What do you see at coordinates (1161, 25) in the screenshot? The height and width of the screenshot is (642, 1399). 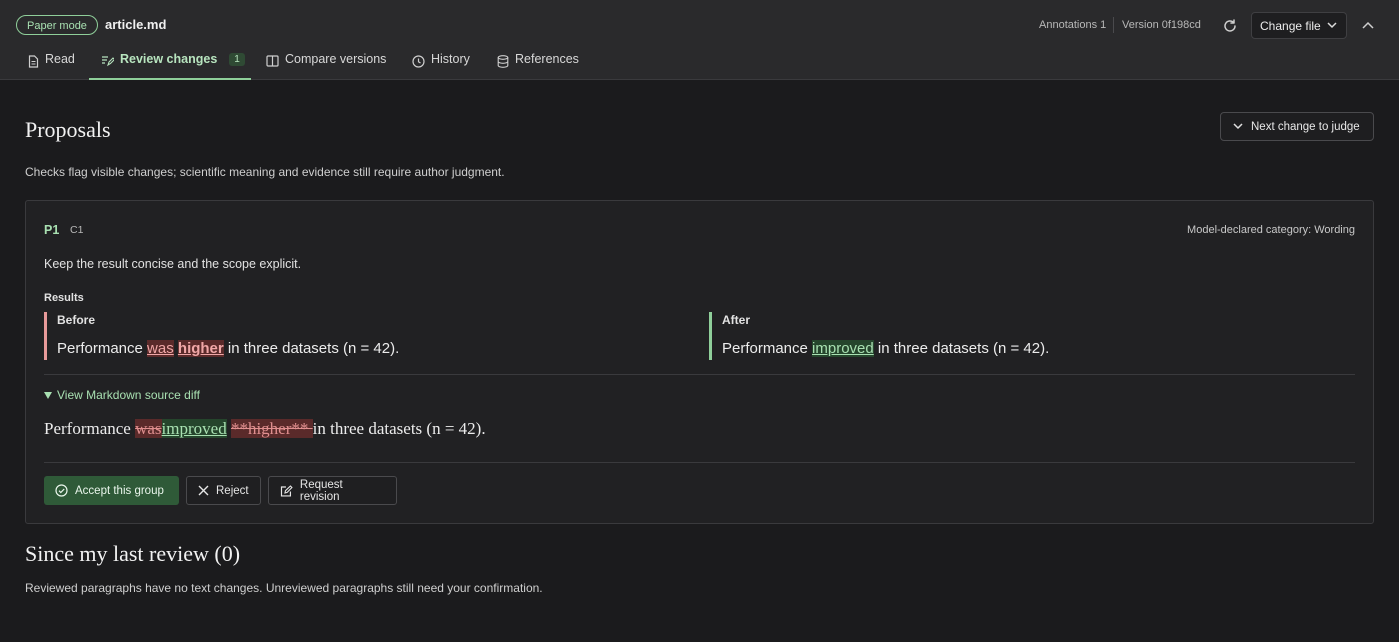 I see `version-label: Version 0f198cd` at bounding box center [1161, 25].